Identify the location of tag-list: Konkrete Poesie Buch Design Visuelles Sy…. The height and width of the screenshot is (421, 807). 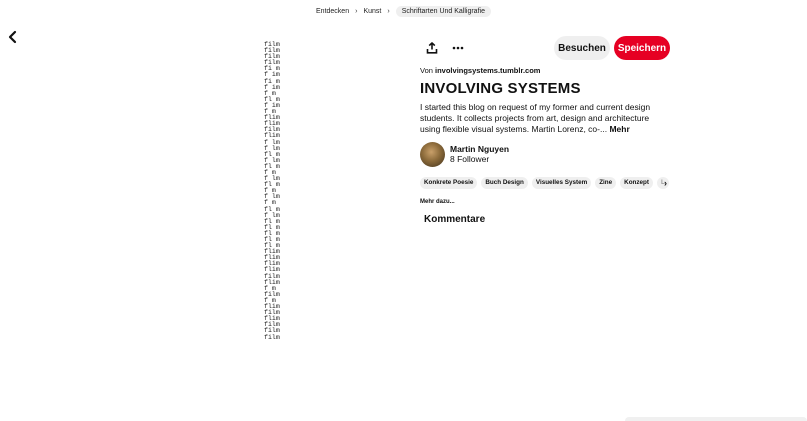
(545, 183).